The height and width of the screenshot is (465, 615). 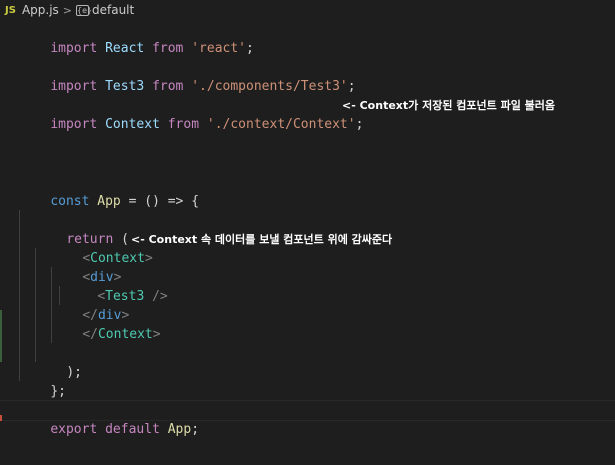 What do you see at coordinates (1, 336) in the screenshot?
I see `git-change-marker` at bounding box center [1, 336].